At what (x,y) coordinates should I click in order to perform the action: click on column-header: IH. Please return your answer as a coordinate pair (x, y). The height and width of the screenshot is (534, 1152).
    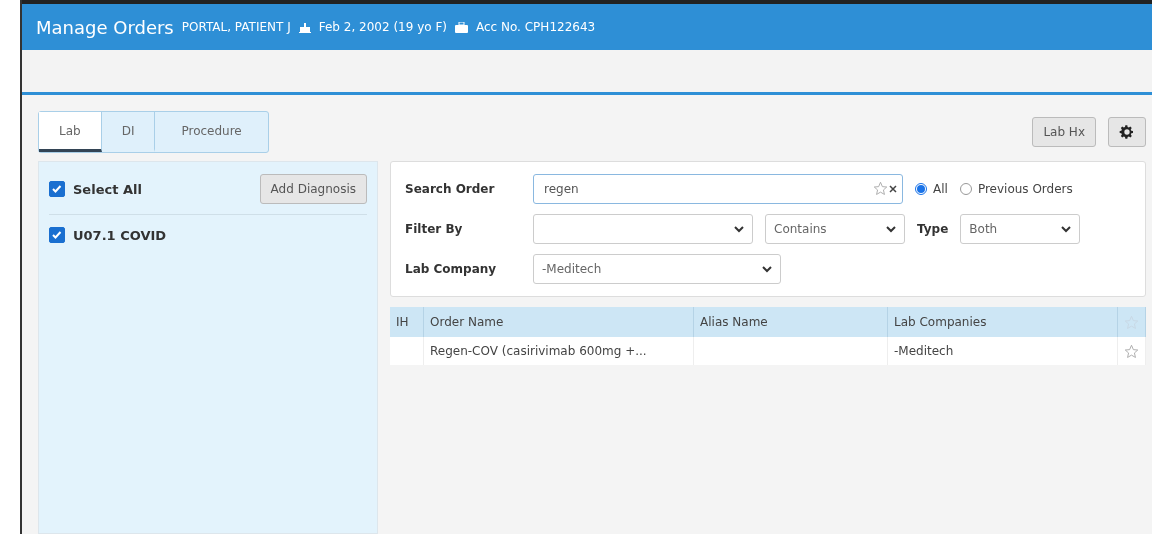
    Looking at the image, I should click on (407, 322).